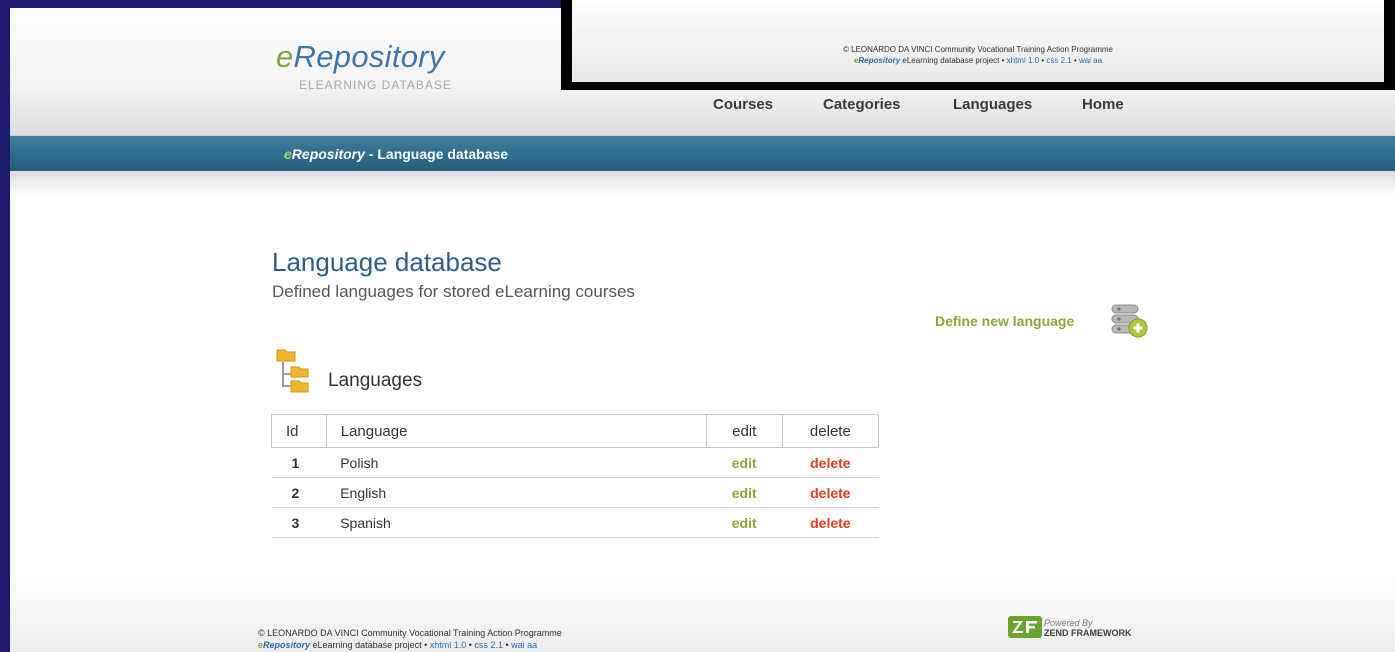 This screenshot has height=652, width=1395. What do you see at coordinates (830, 431) in the screenshot?
I see `column-header-delete: delete` at bounding box center [830, 431].